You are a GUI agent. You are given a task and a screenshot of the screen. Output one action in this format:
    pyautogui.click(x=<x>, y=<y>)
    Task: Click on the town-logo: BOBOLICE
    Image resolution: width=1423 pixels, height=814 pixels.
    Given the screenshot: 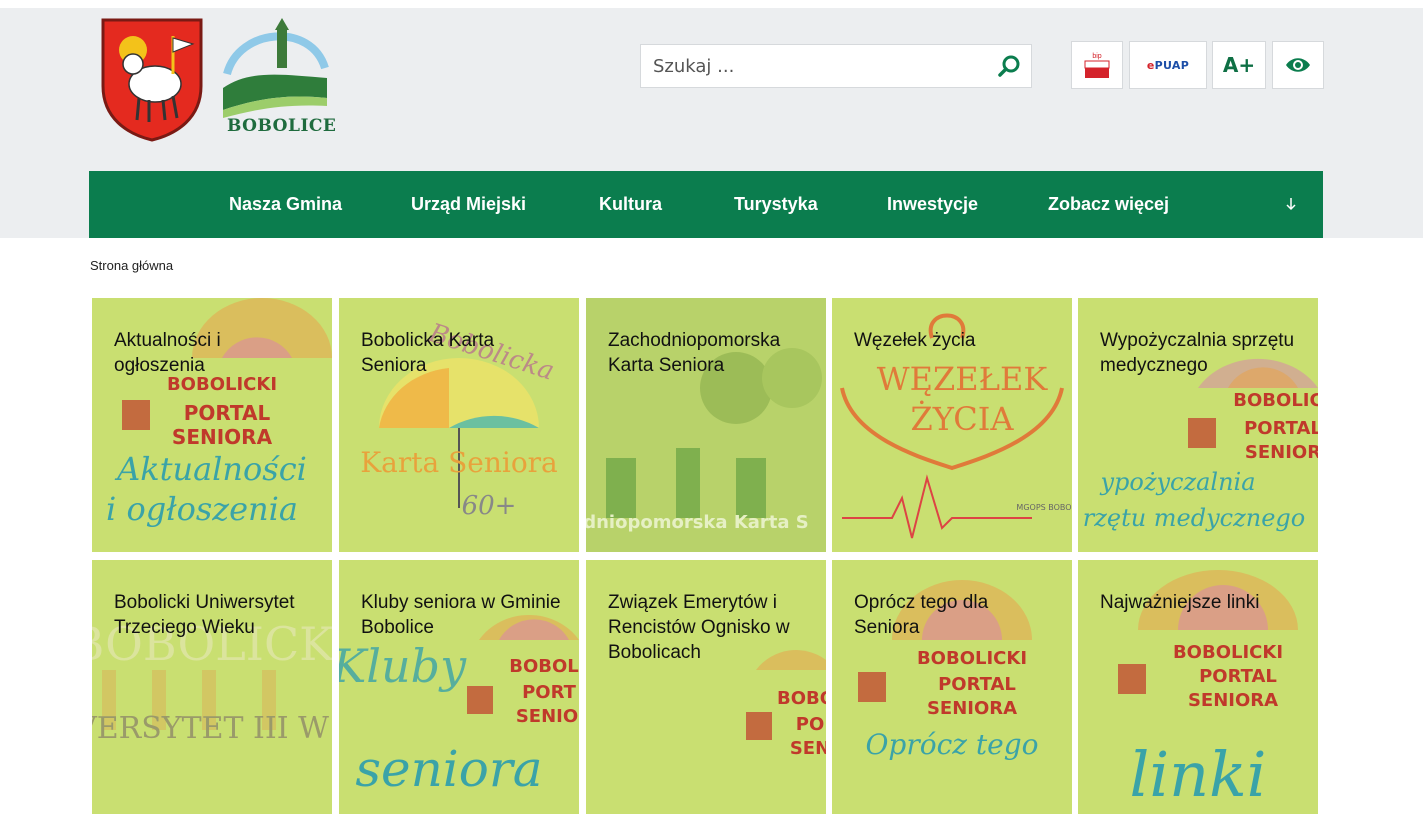 What is the action you would take?
    pyautogui.click(x=277, y=80)
    